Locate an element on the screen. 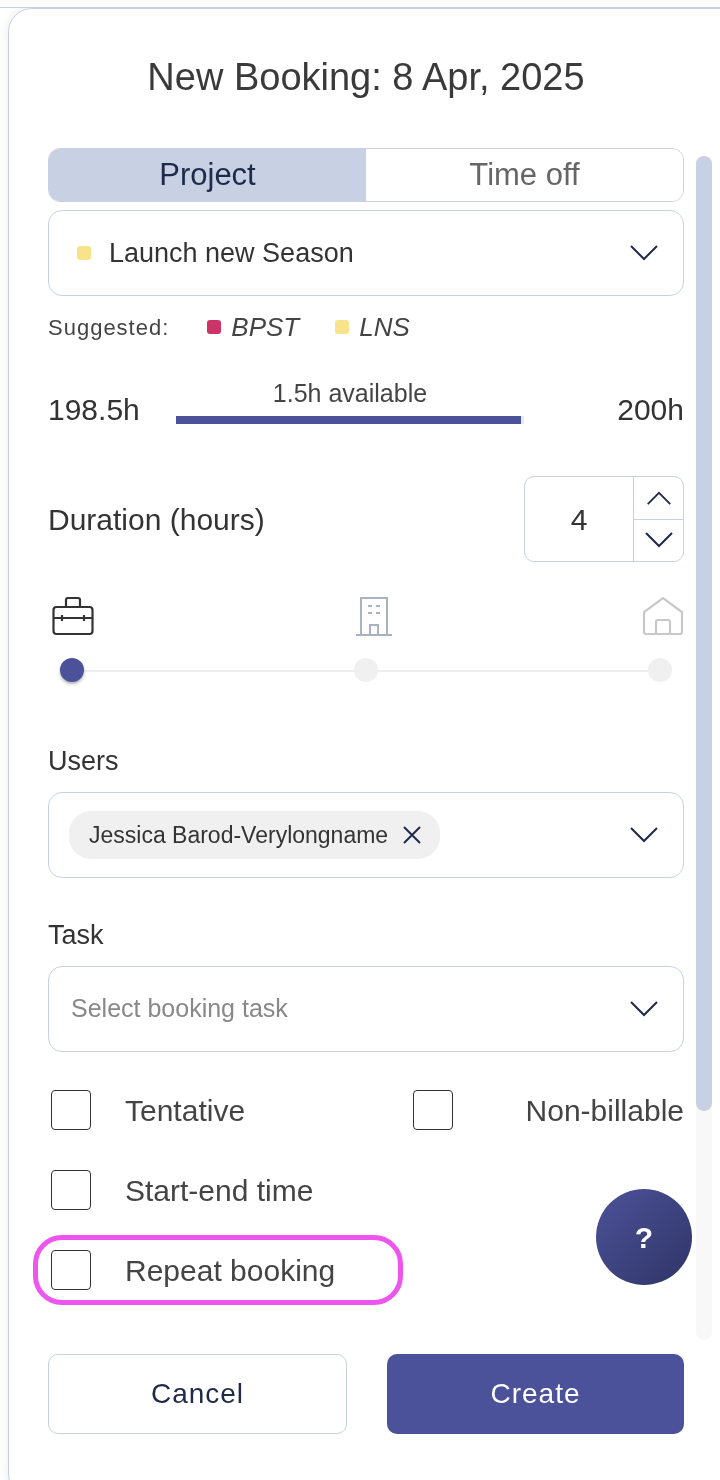 This screenshot has height=1480, width=720. available-caption: 1.5h available is located at coordinates (350, 393).